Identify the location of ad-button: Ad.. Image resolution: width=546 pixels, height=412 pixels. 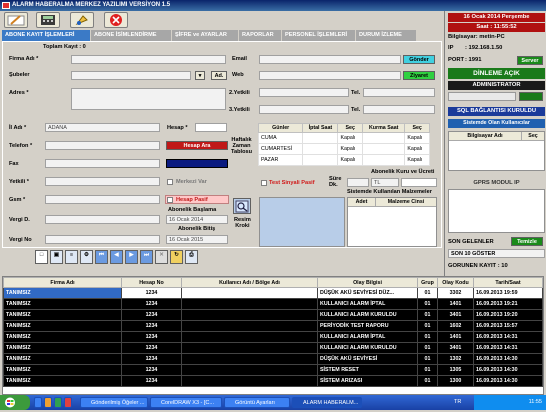
(219, 75).